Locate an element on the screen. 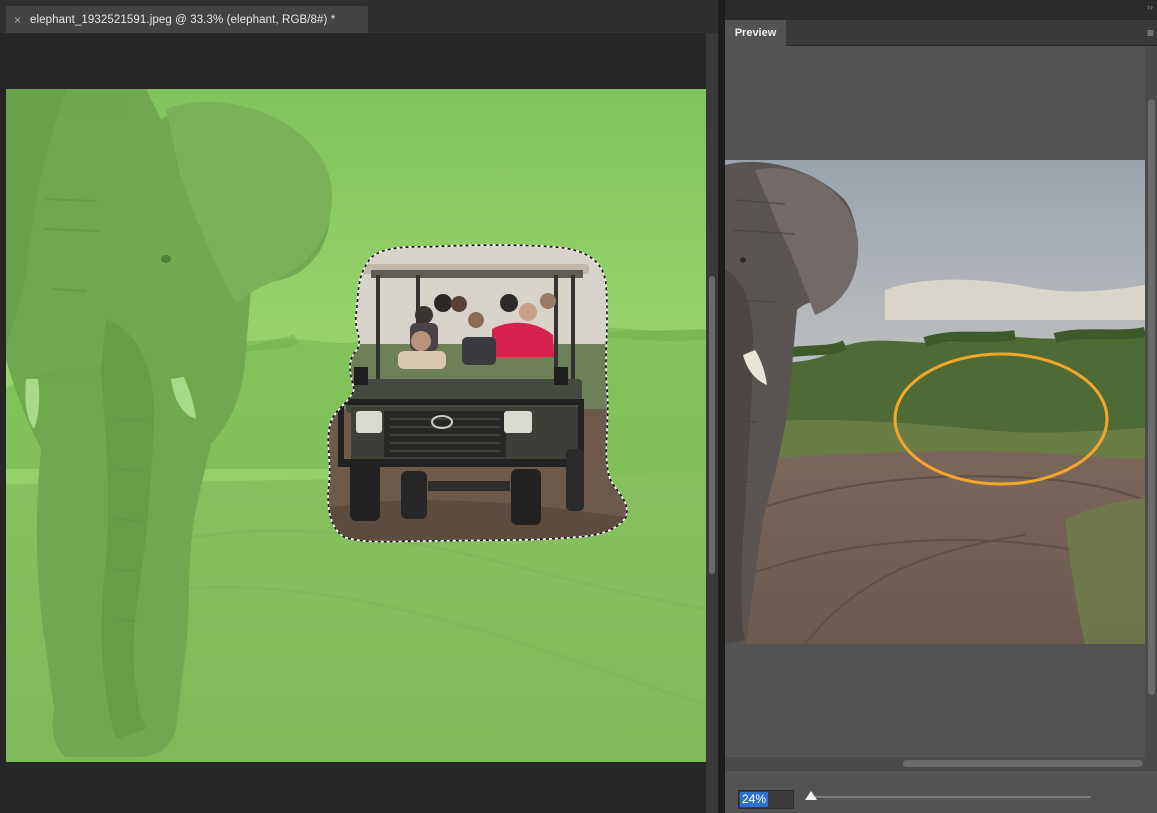 The image size is (1157, 813). scrollbar-corner is located at coordinates (1151, 763).